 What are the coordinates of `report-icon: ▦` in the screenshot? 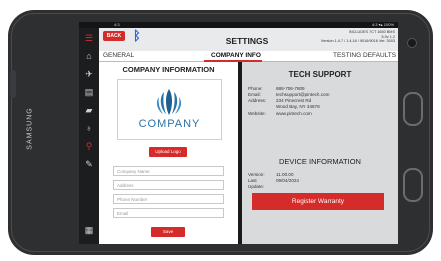 It's located at (89, 230).